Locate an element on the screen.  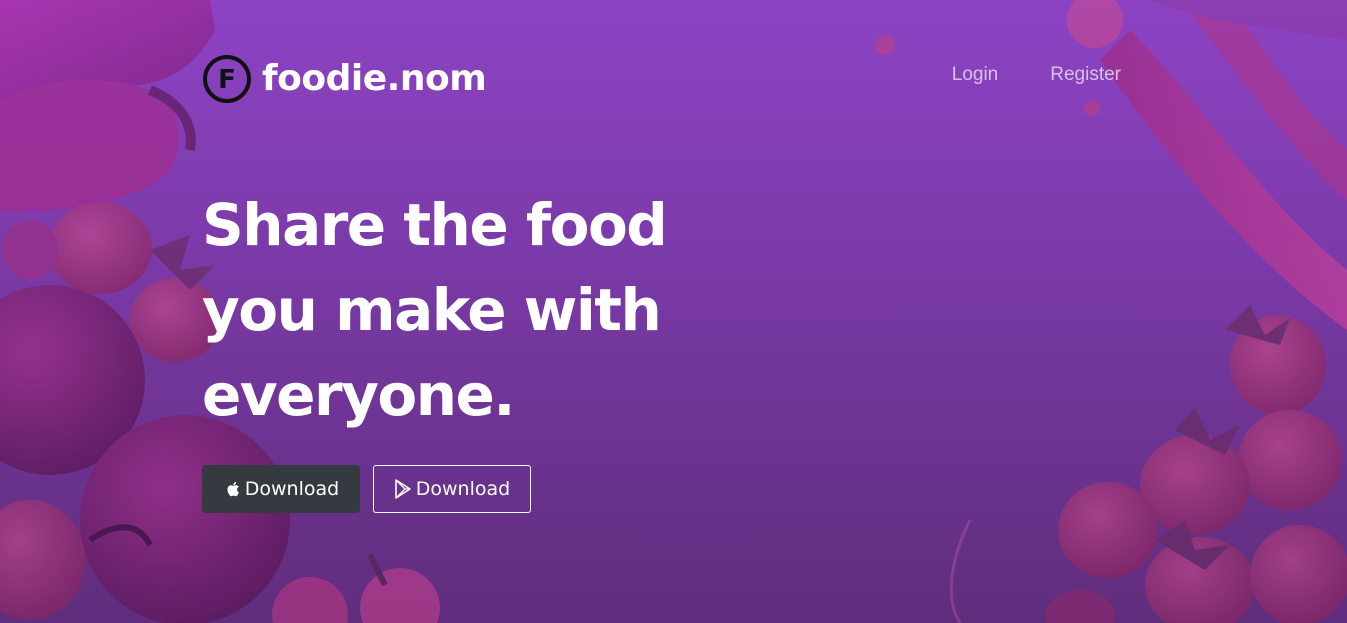
brand-name: foodie.nom is located at coordinates (374, 78).